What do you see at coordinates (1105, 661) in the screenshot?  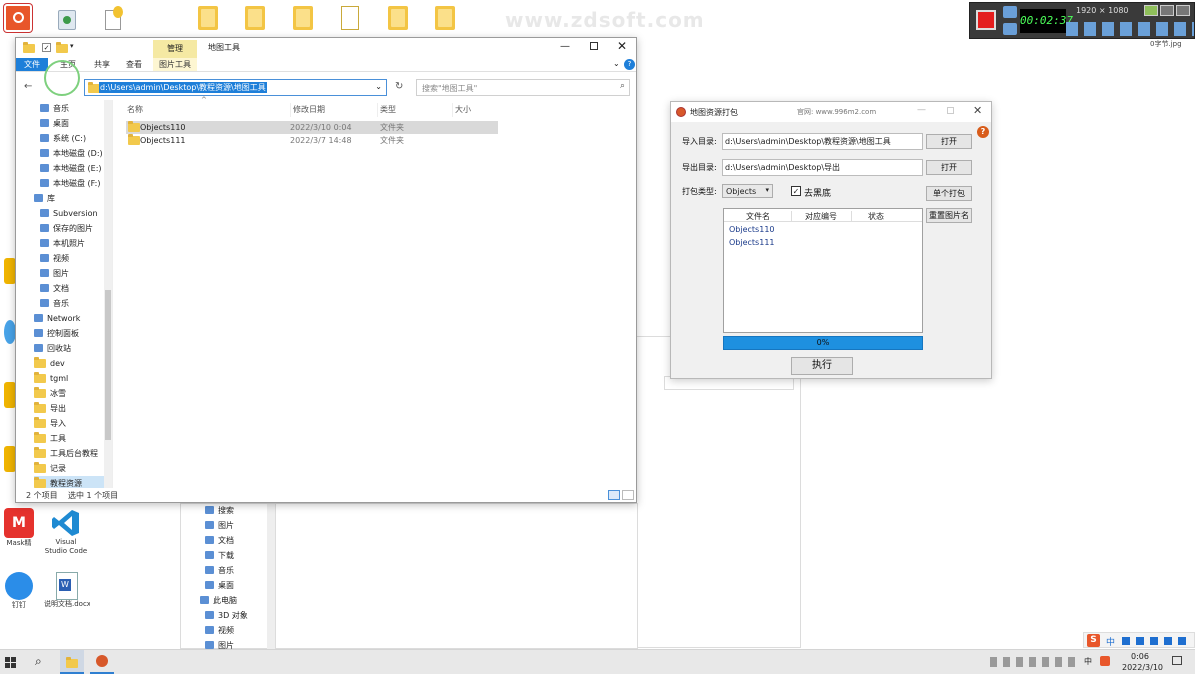 I see `sogou-icon` at bounding box center [1105, 661].